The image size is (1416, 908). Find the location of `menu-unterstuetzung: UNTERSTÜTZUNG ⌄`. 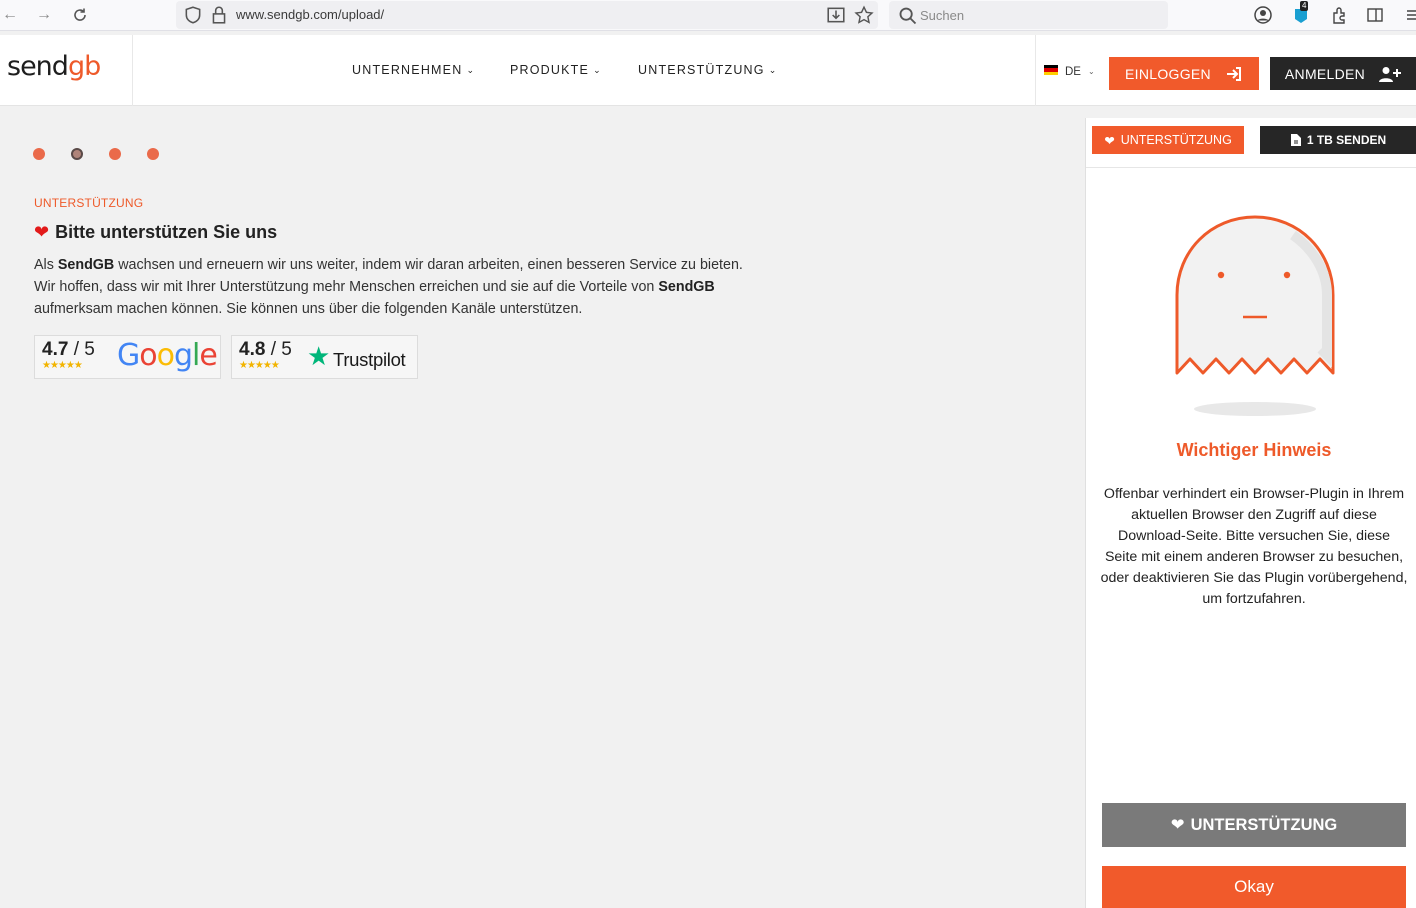

menu-unterstuetzung: UNTERSTÜTZUNG ⌄ is located at coordinates (707, 70).